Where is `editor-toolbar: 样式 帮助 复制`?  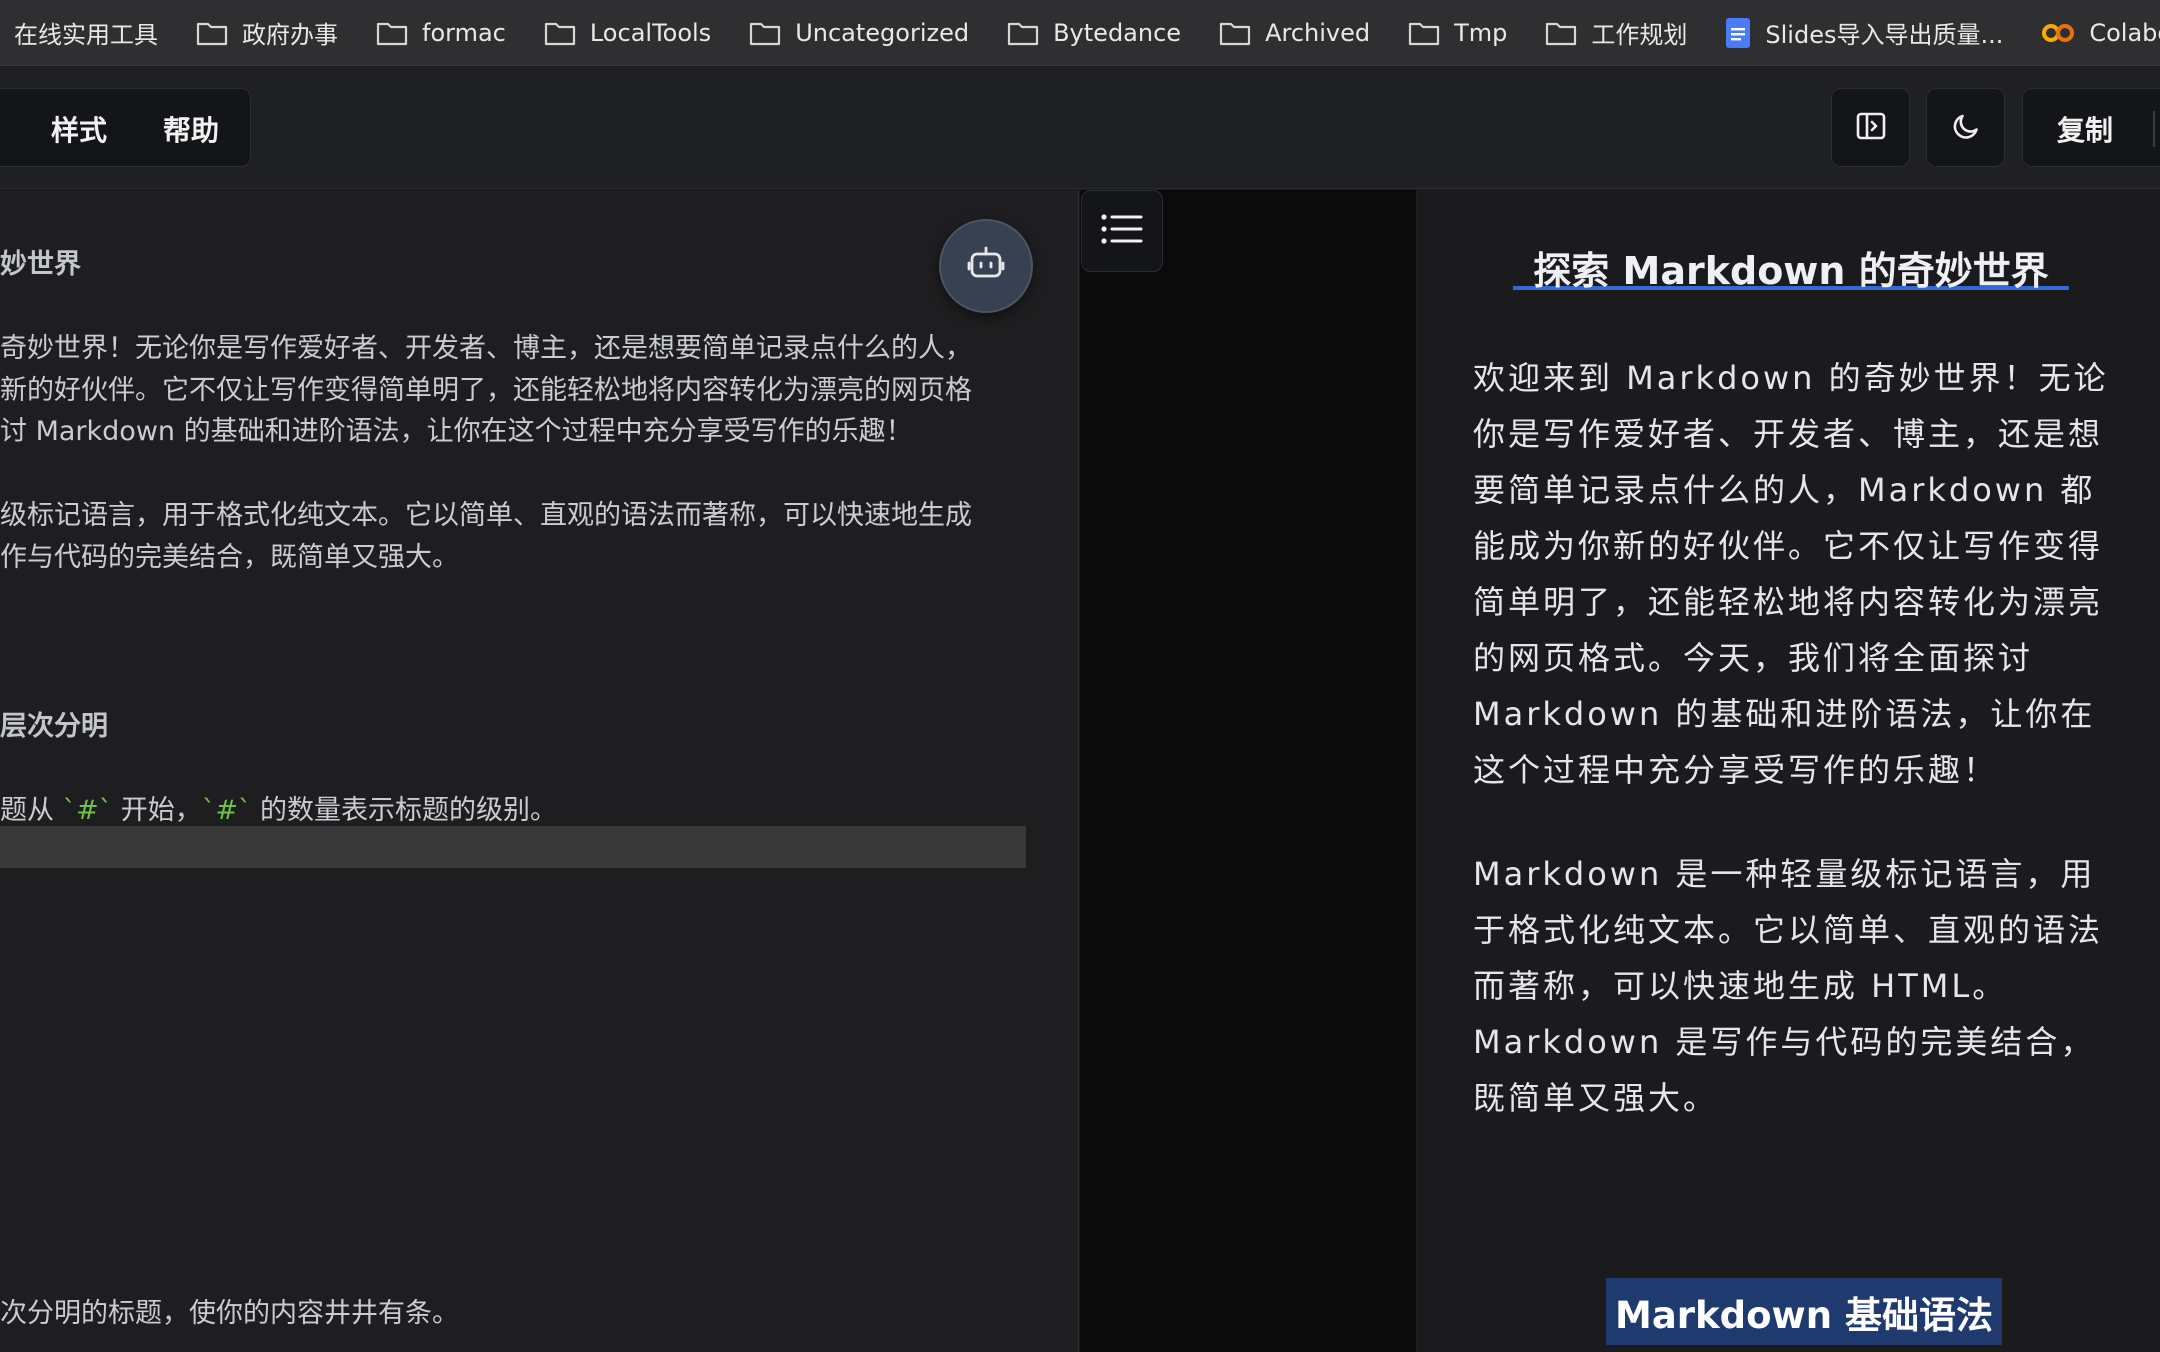
editor-toolbar: 样式 帮助 复制 is located at coordinates (1080, 128).